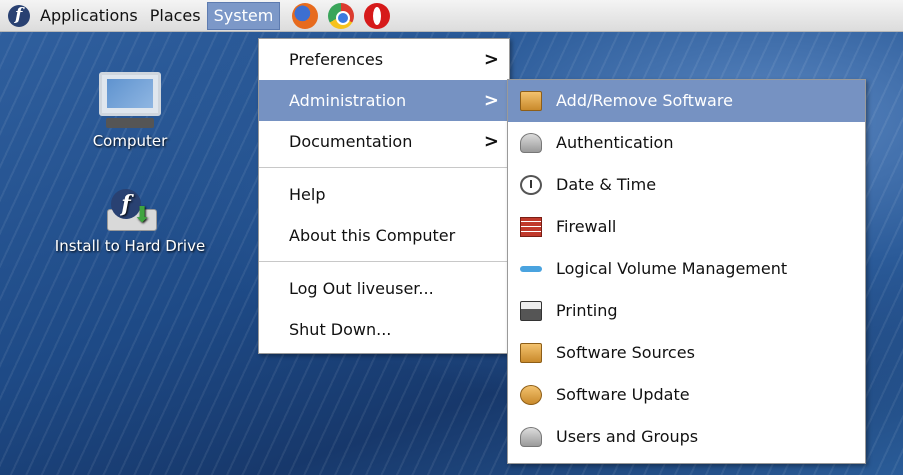  Describe the element at coordinates (384, 59) in the screenshot. I see `menu-item-preferences: Preferences >` at that location.